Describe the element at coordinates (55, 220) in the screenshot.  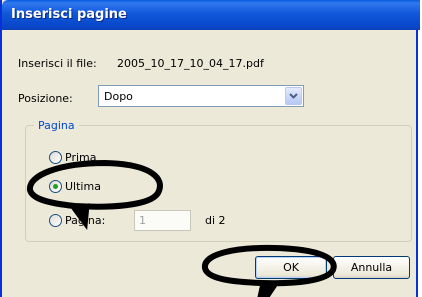
I see `radio-pagina` at that location.